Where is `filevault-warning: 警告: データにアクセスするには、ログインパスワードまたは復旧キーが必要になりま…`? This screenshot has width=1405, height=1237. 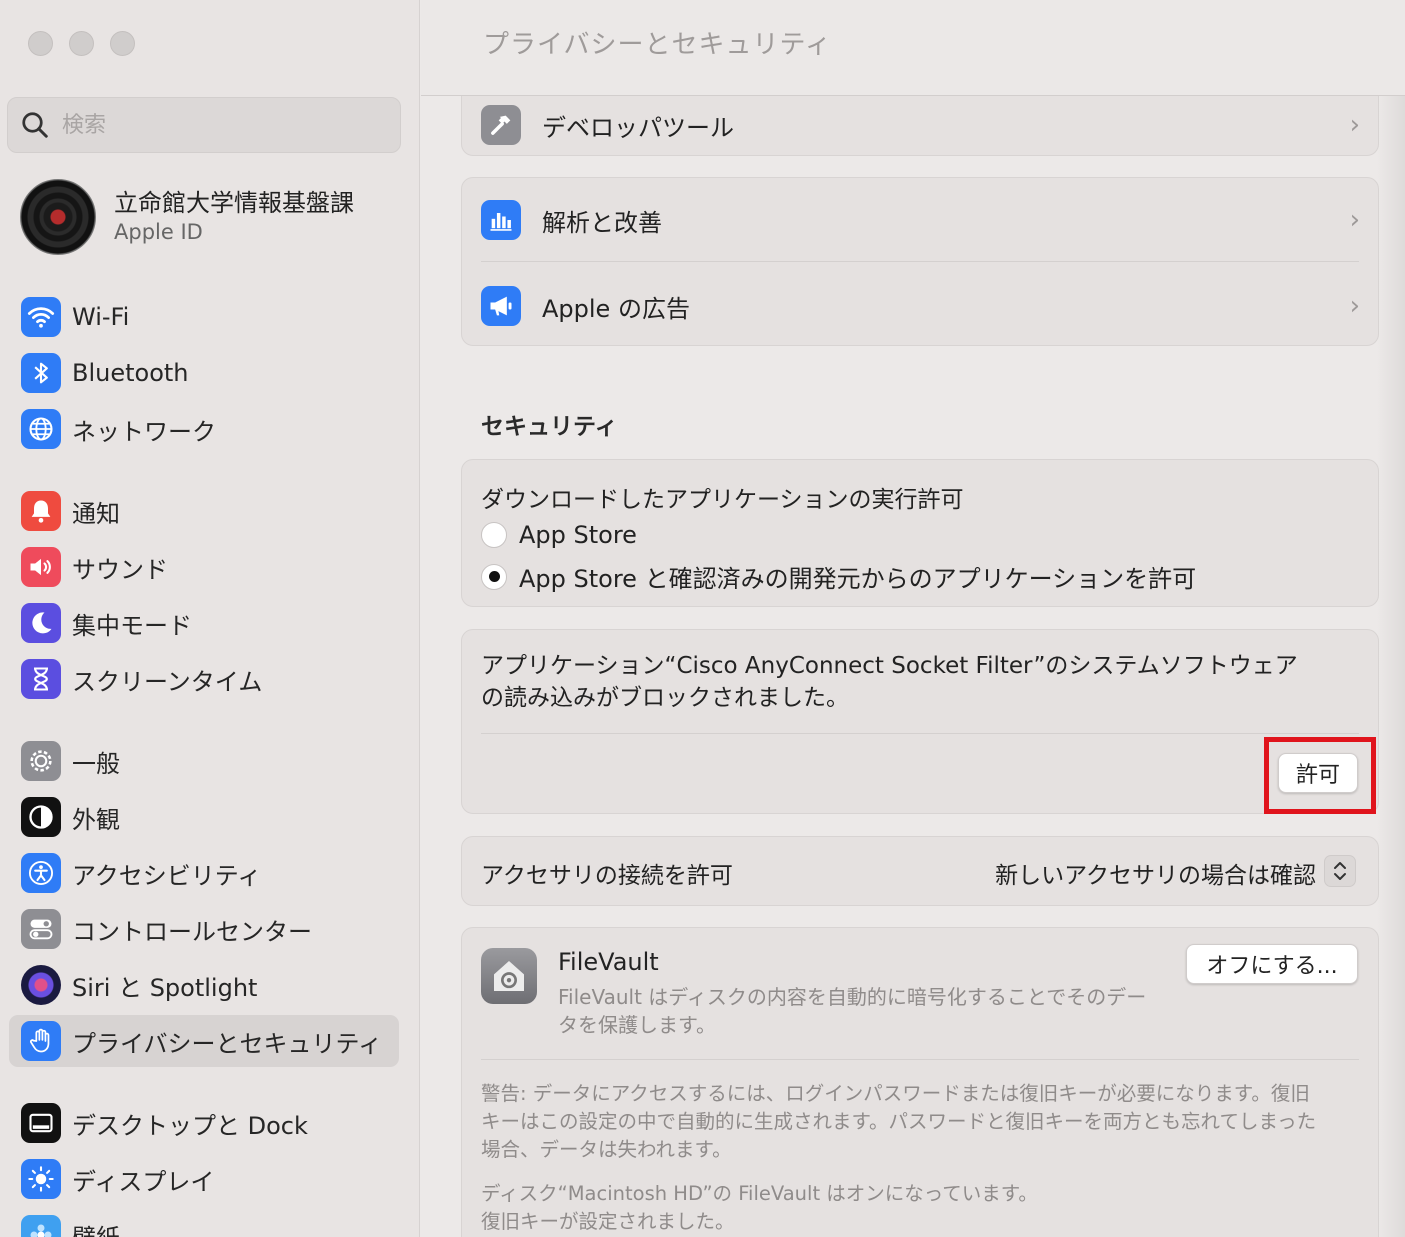
filevault-warning: 警告: データにアクセスするには、ログインパスワードまたは復旧キーが必要になりま… is located at coordinates (898, 1122).